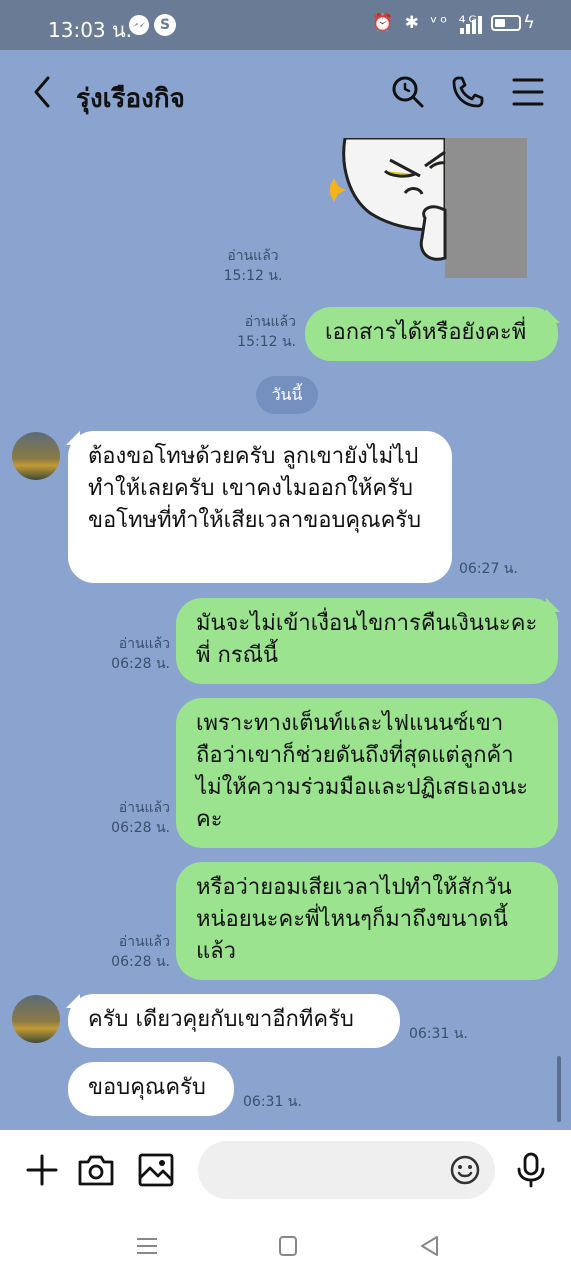  I want to click on app-badge-icon: S, so click(165, 25).